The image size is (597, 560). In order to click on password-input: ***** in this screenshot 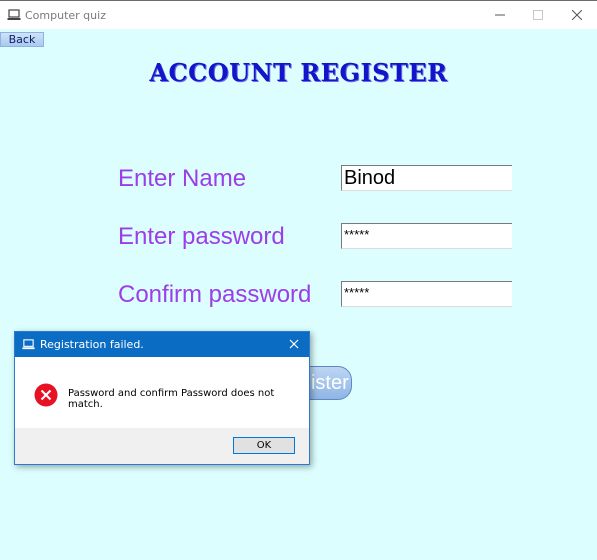, I will do `click(426, 236)`.